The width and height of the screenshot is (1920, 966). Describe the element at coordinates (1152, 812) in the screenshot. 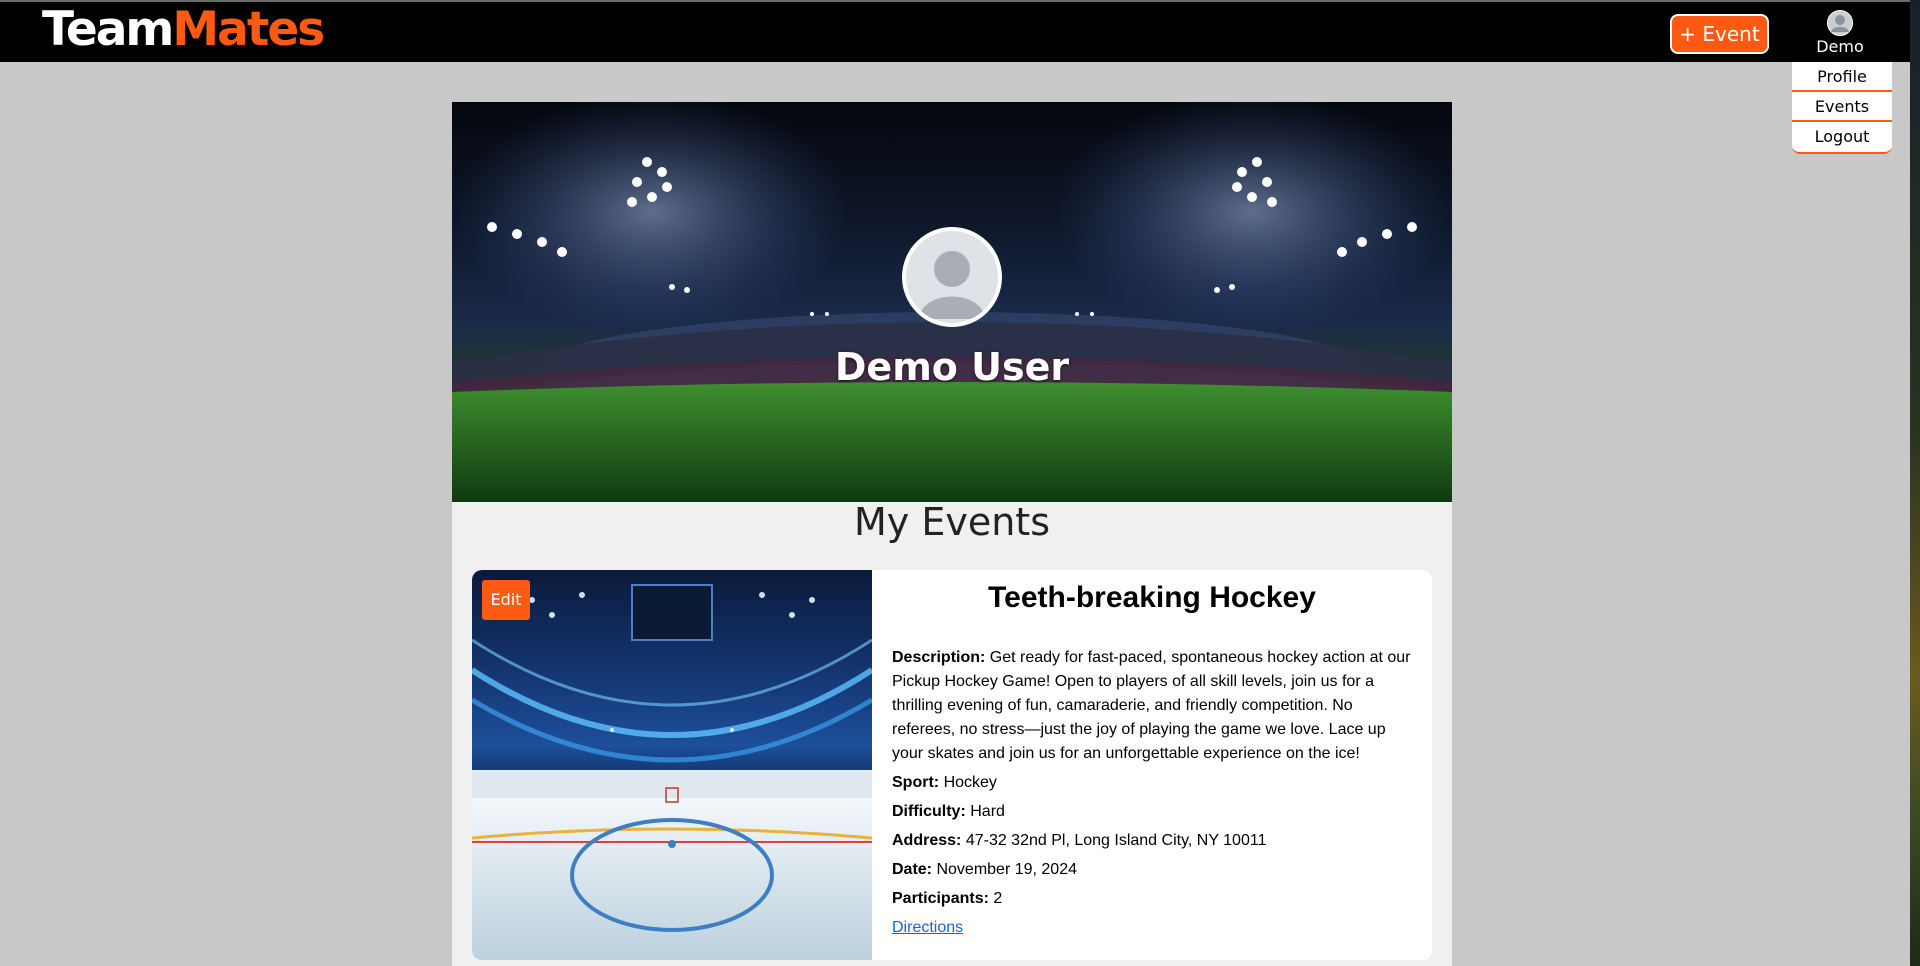

I see `event-difficulty: Difficulty: Hard` at that location.